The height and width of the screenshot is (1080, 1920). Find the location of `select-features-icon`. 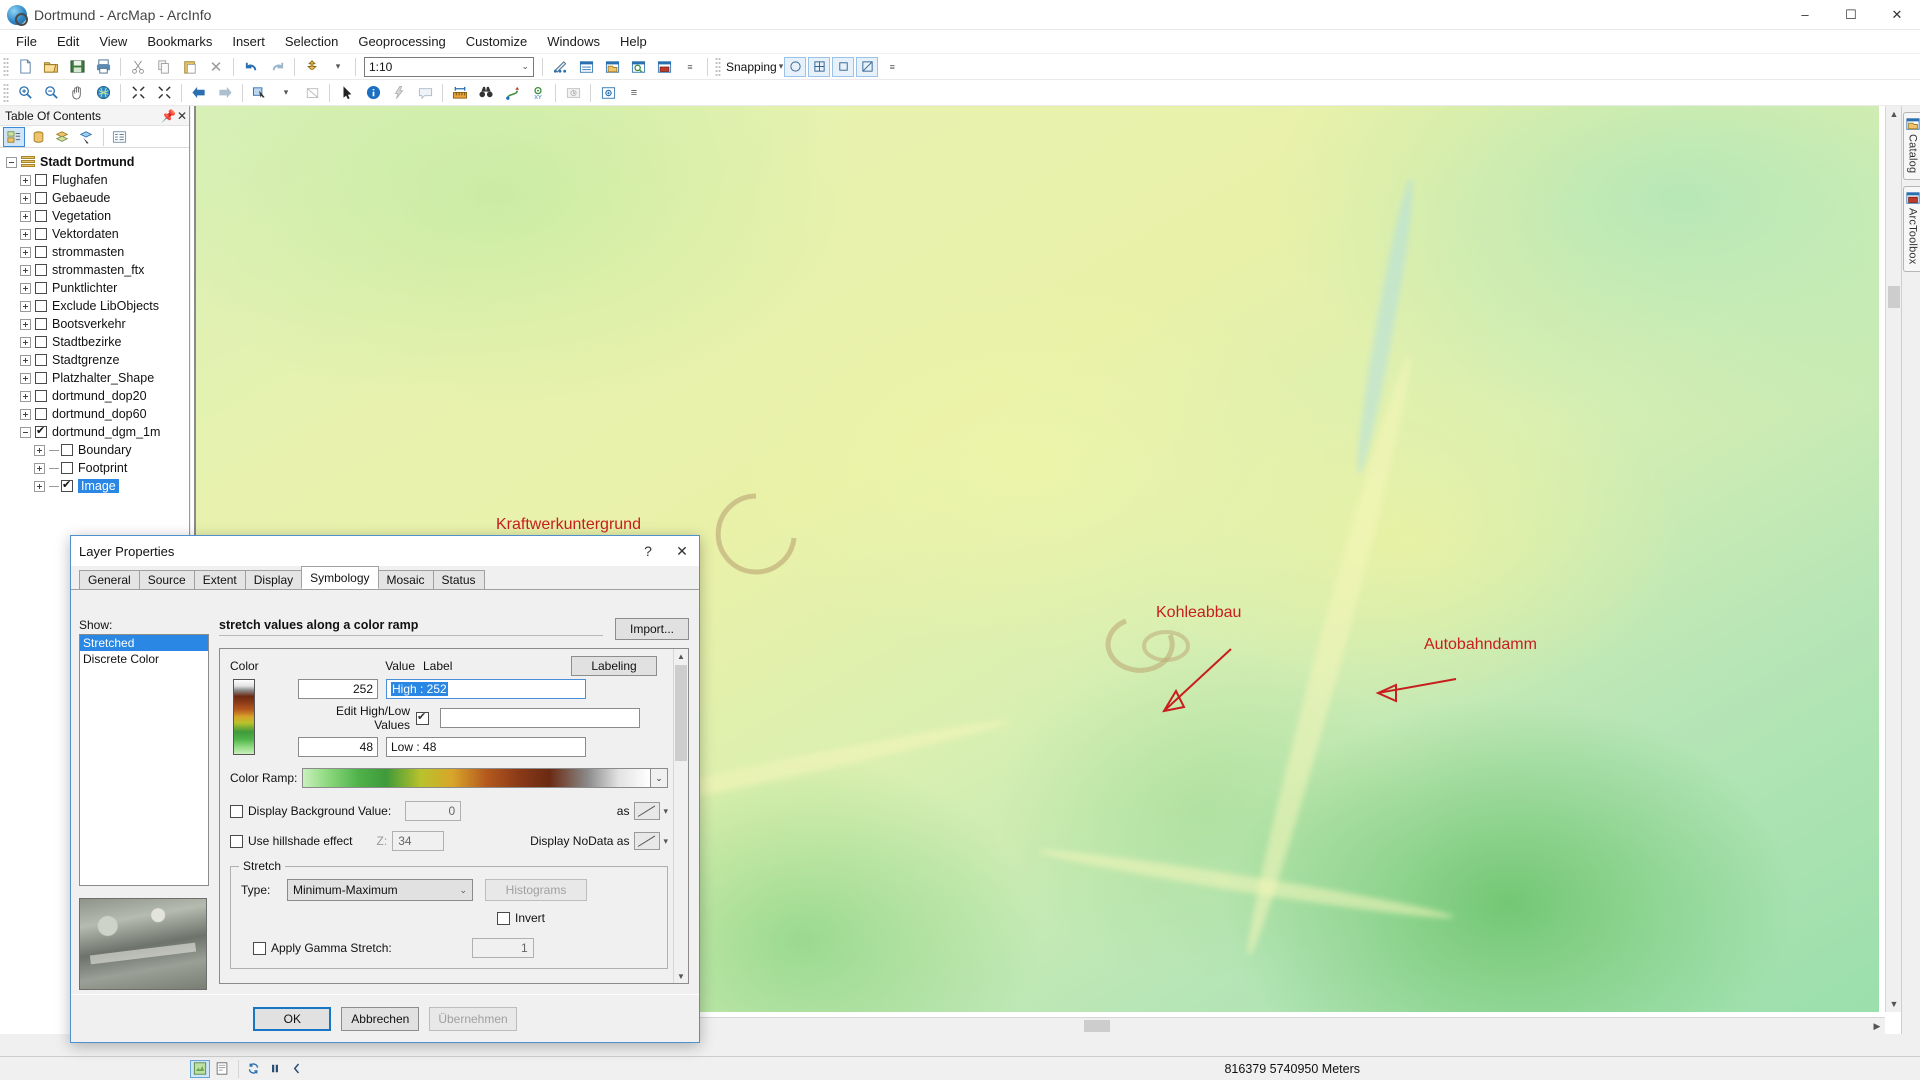

select-features-icon is located at coordinates (260, 93).